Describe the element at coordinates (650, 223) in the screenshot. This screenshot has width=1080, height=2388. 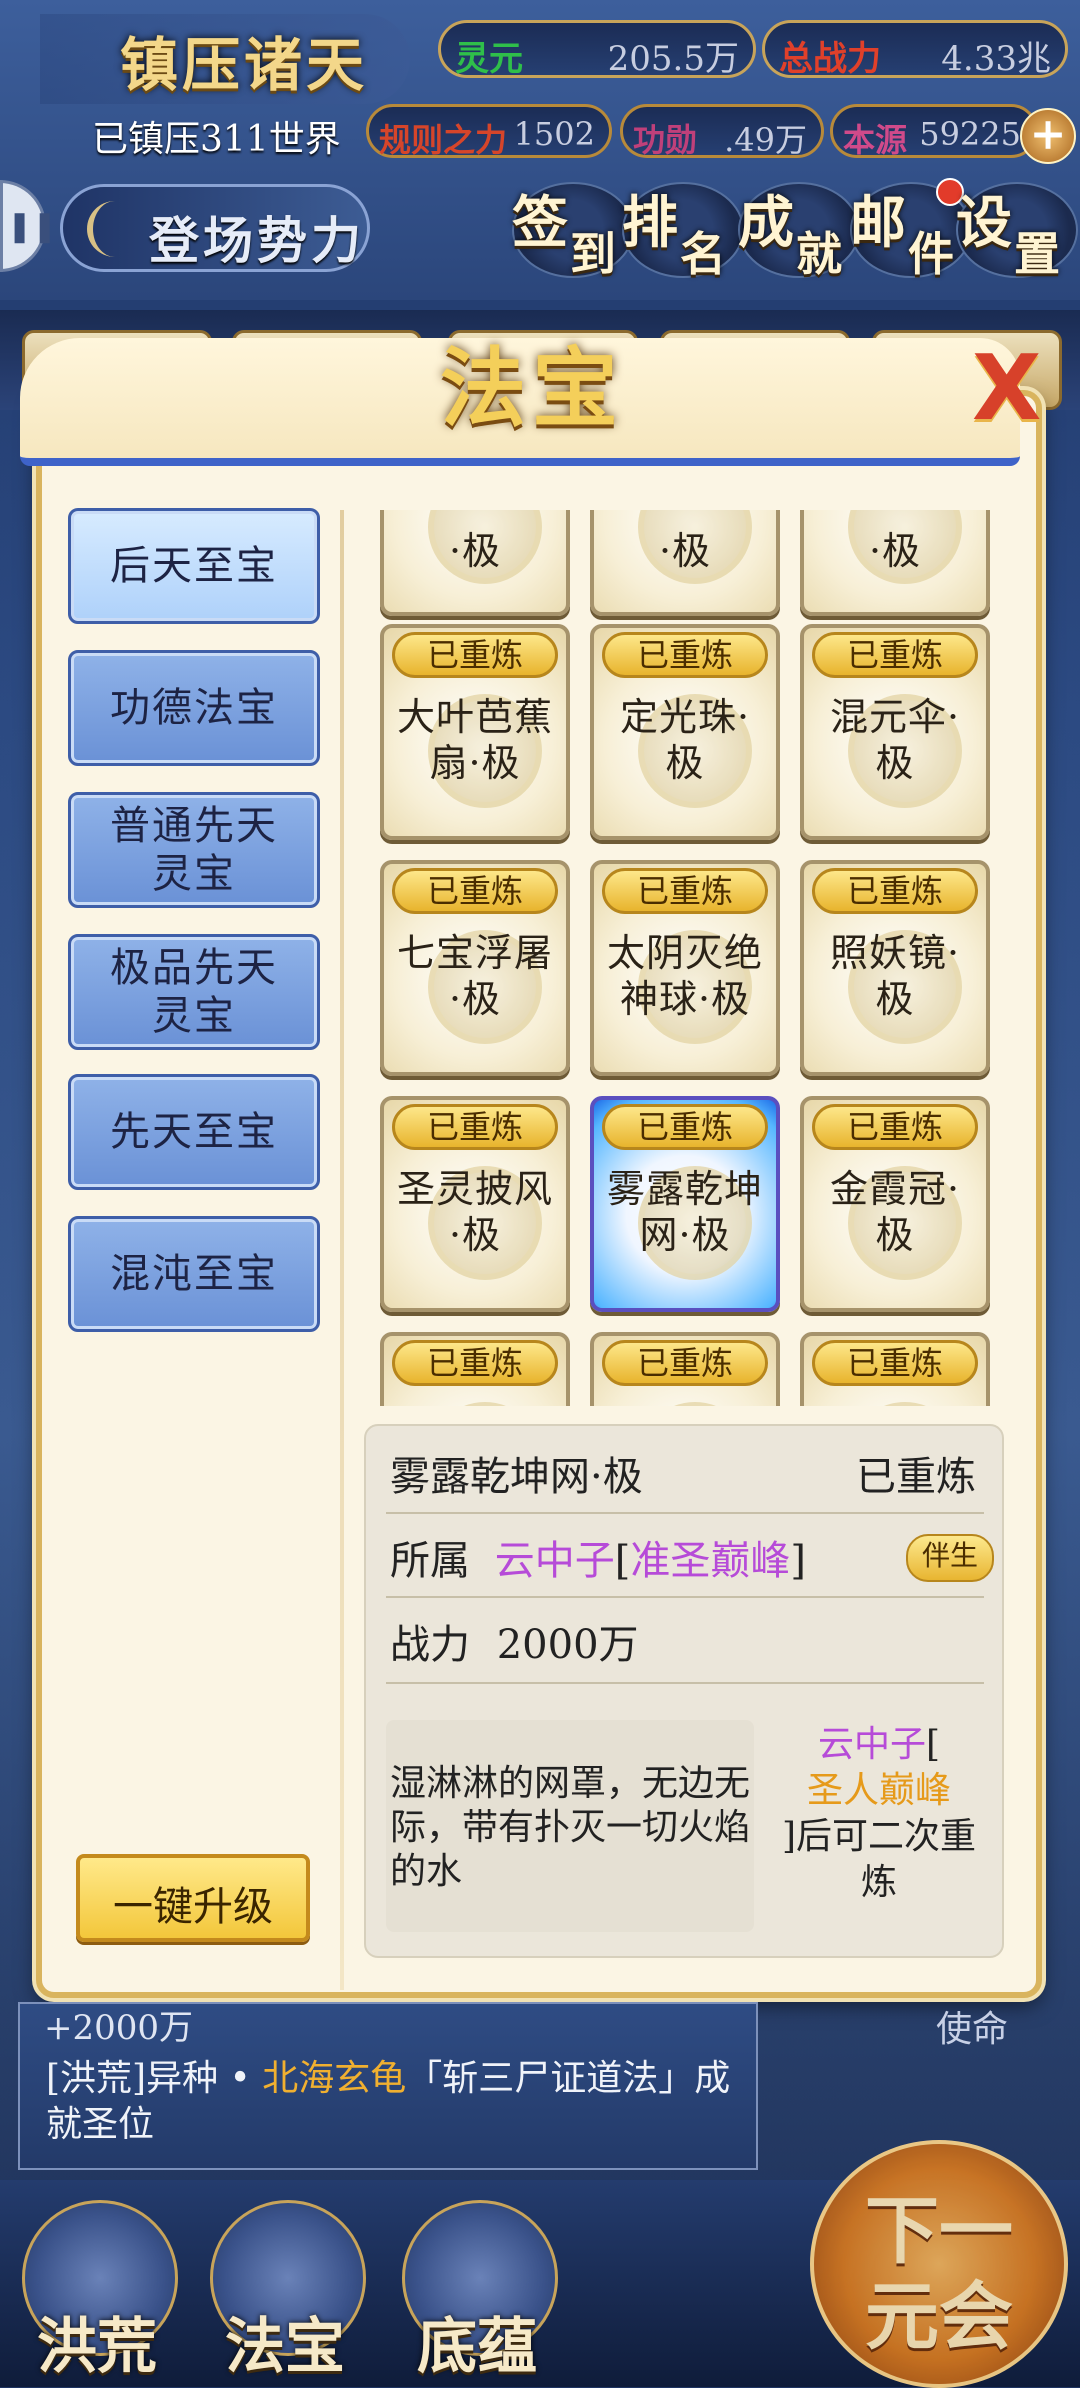
I see `ranking-char-1: 排` at that location.